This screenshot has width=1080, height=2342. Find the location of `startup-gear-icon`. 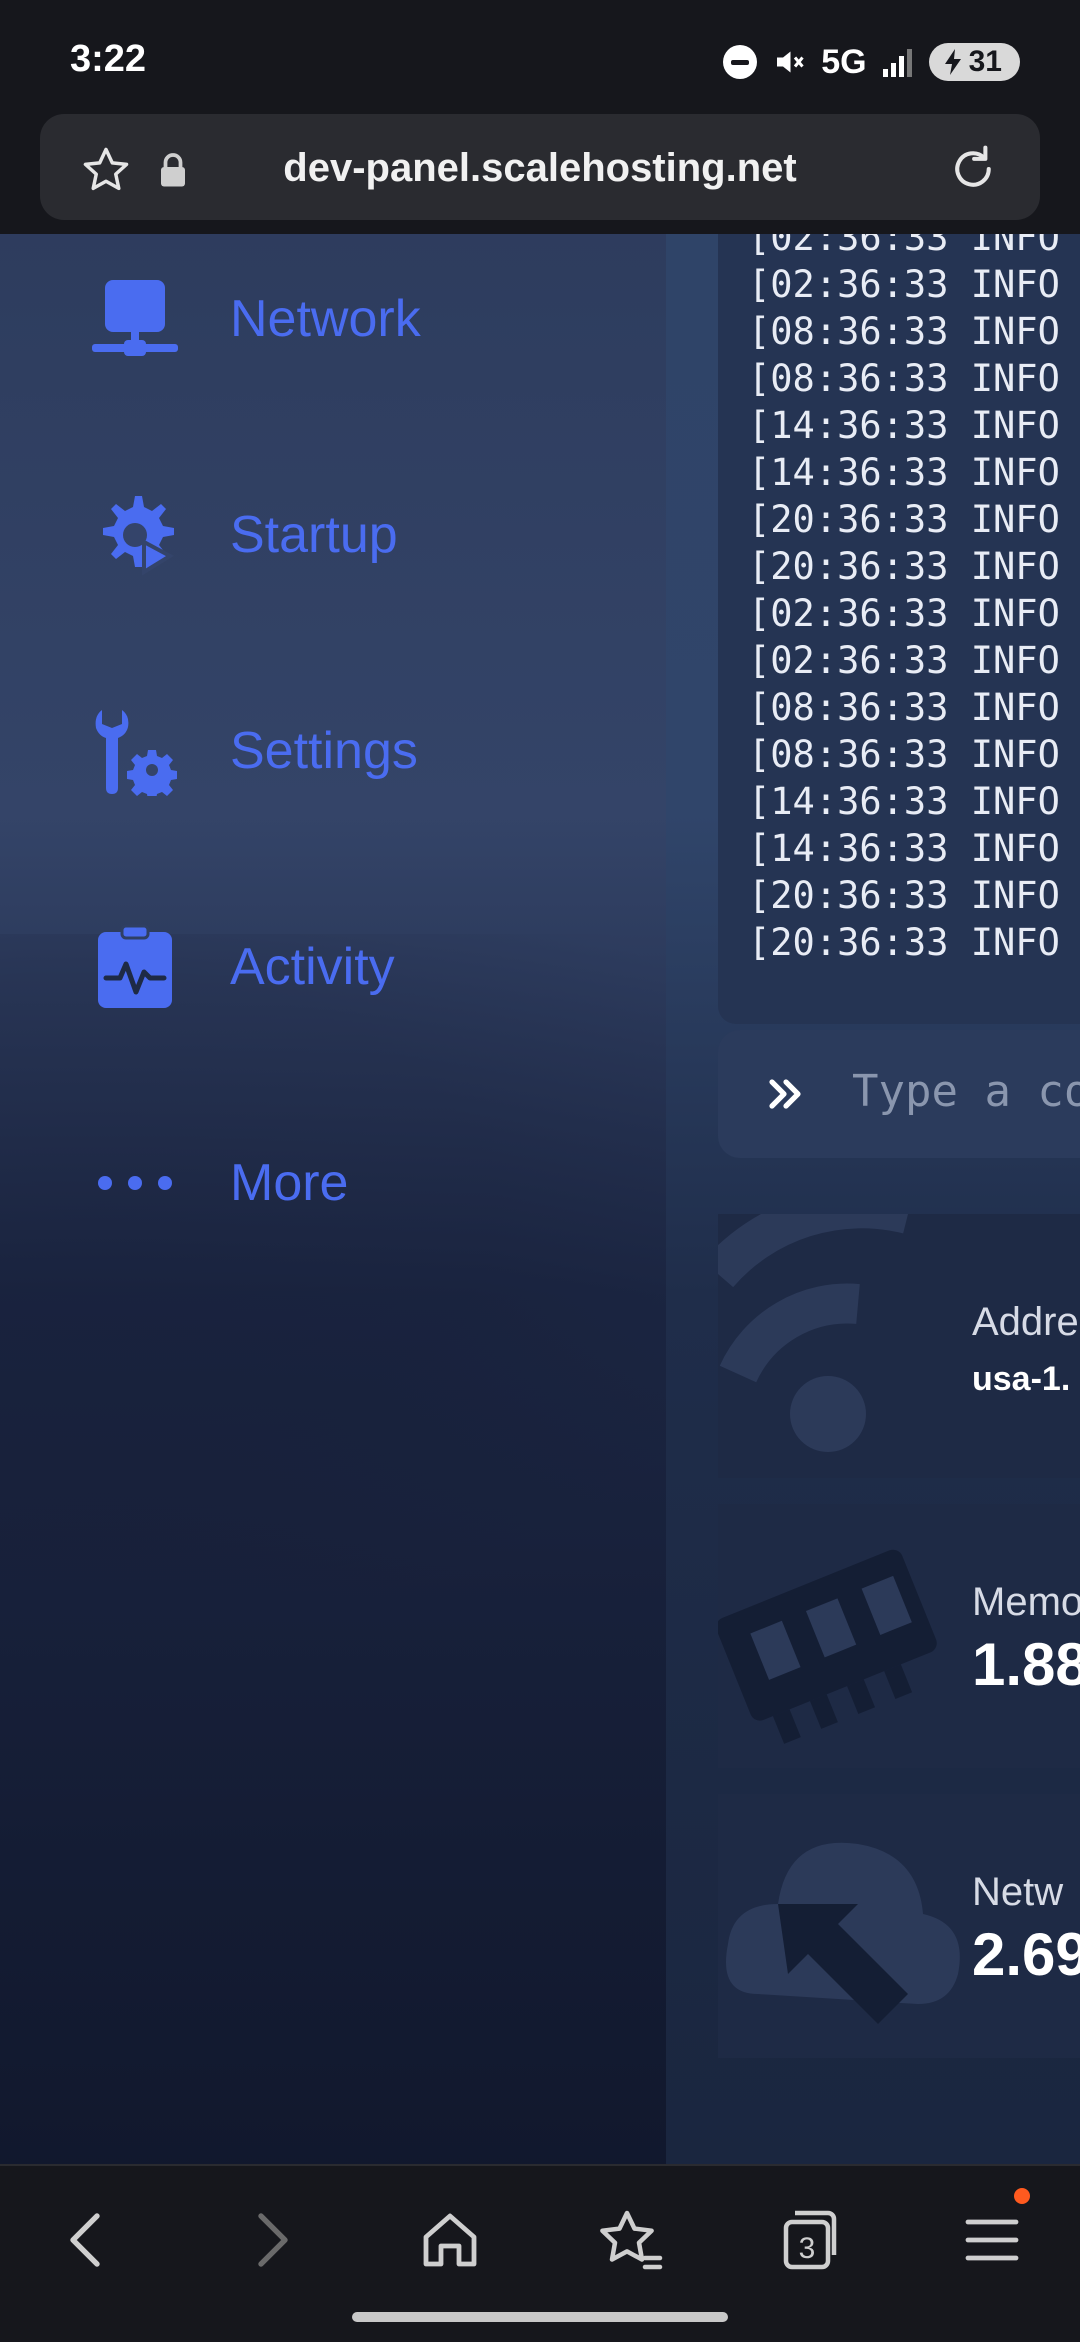

startup-gear-icon is located at coordinates (135, 535).